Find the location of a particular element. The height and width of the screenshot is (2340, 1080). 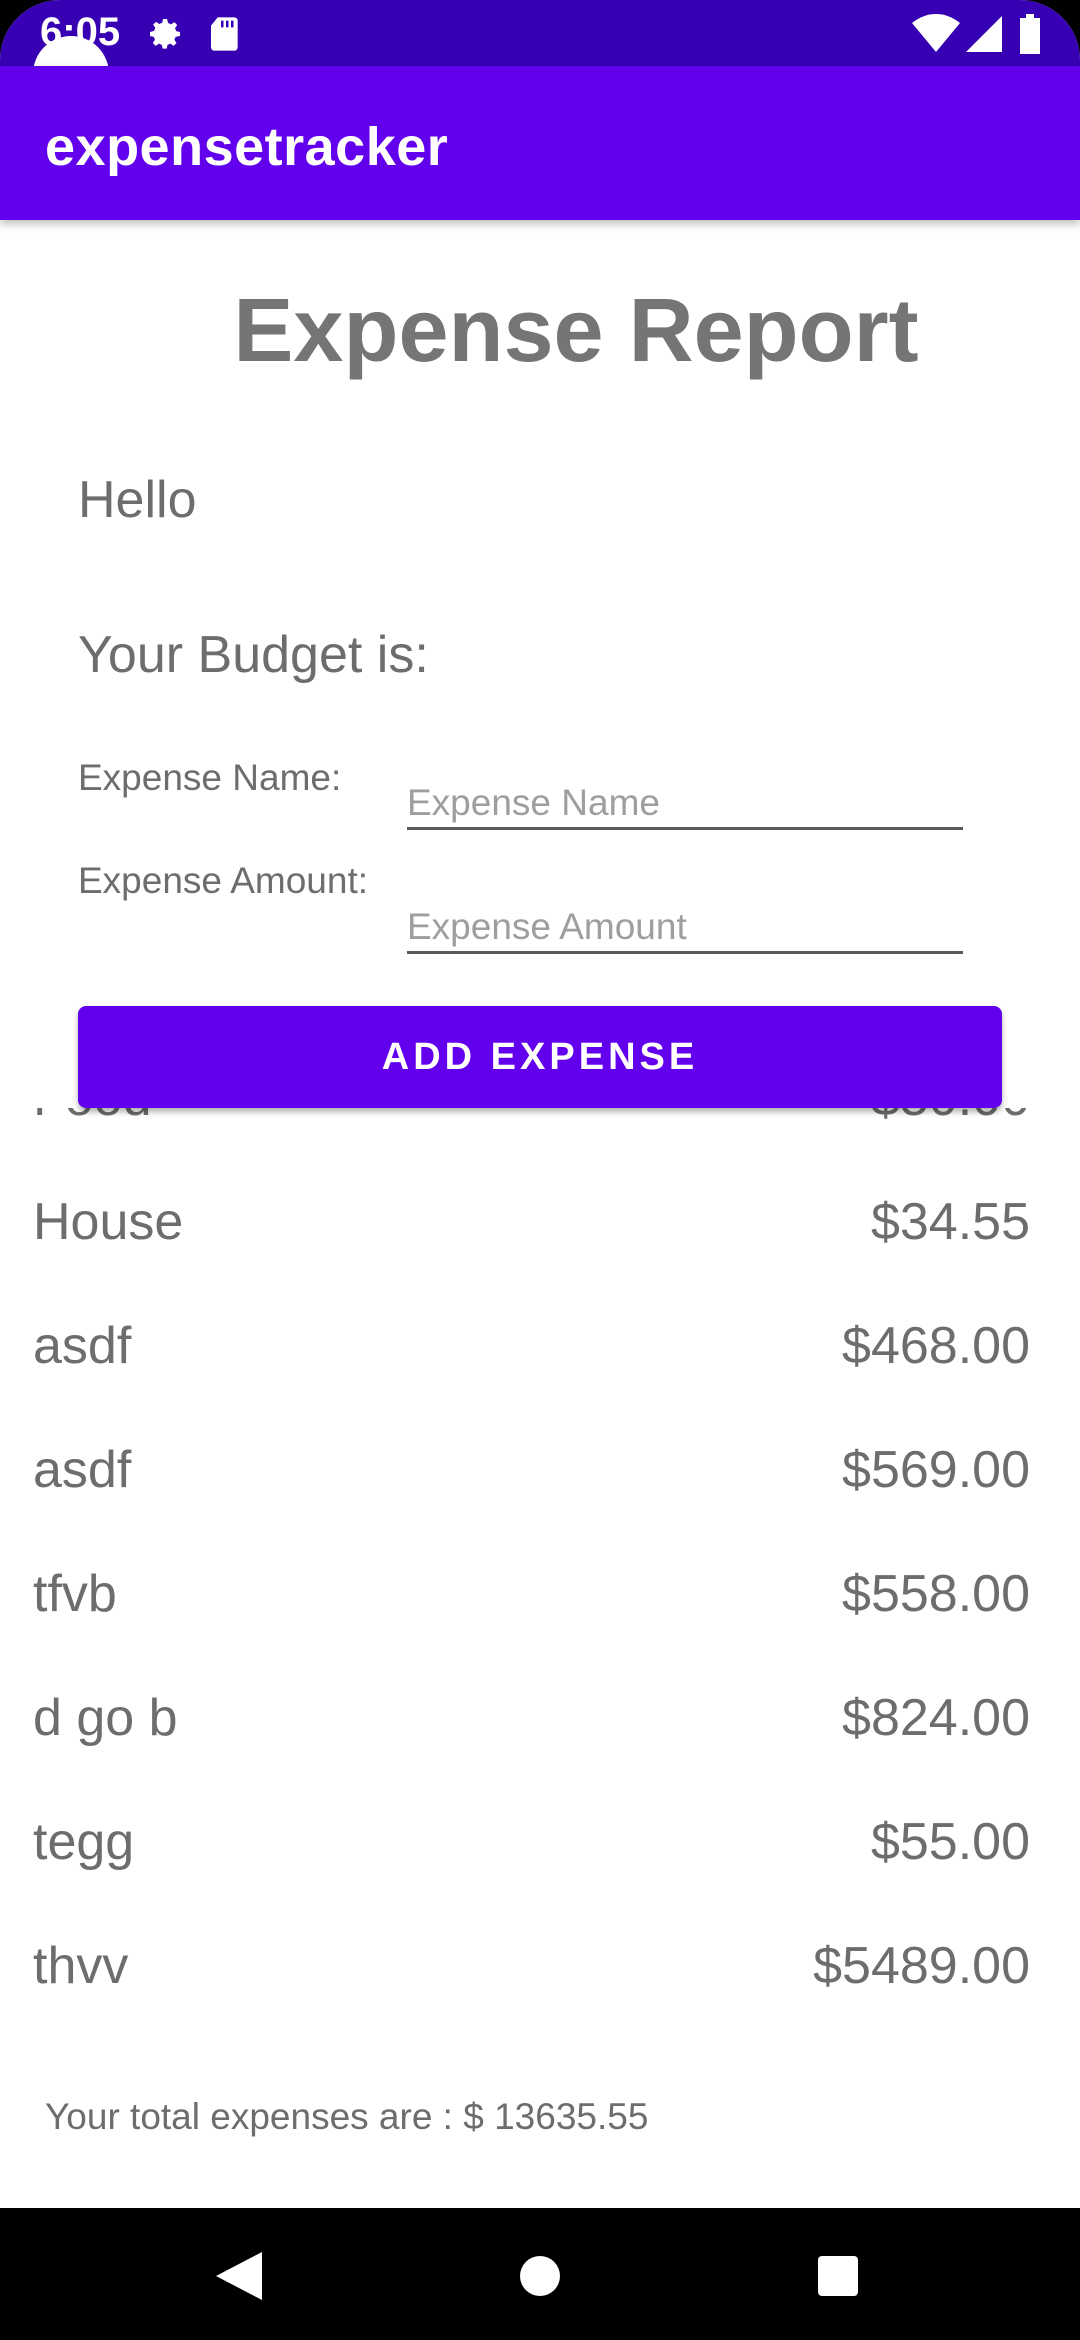

greeting-text: Hello is located at coordinates (137, 500).